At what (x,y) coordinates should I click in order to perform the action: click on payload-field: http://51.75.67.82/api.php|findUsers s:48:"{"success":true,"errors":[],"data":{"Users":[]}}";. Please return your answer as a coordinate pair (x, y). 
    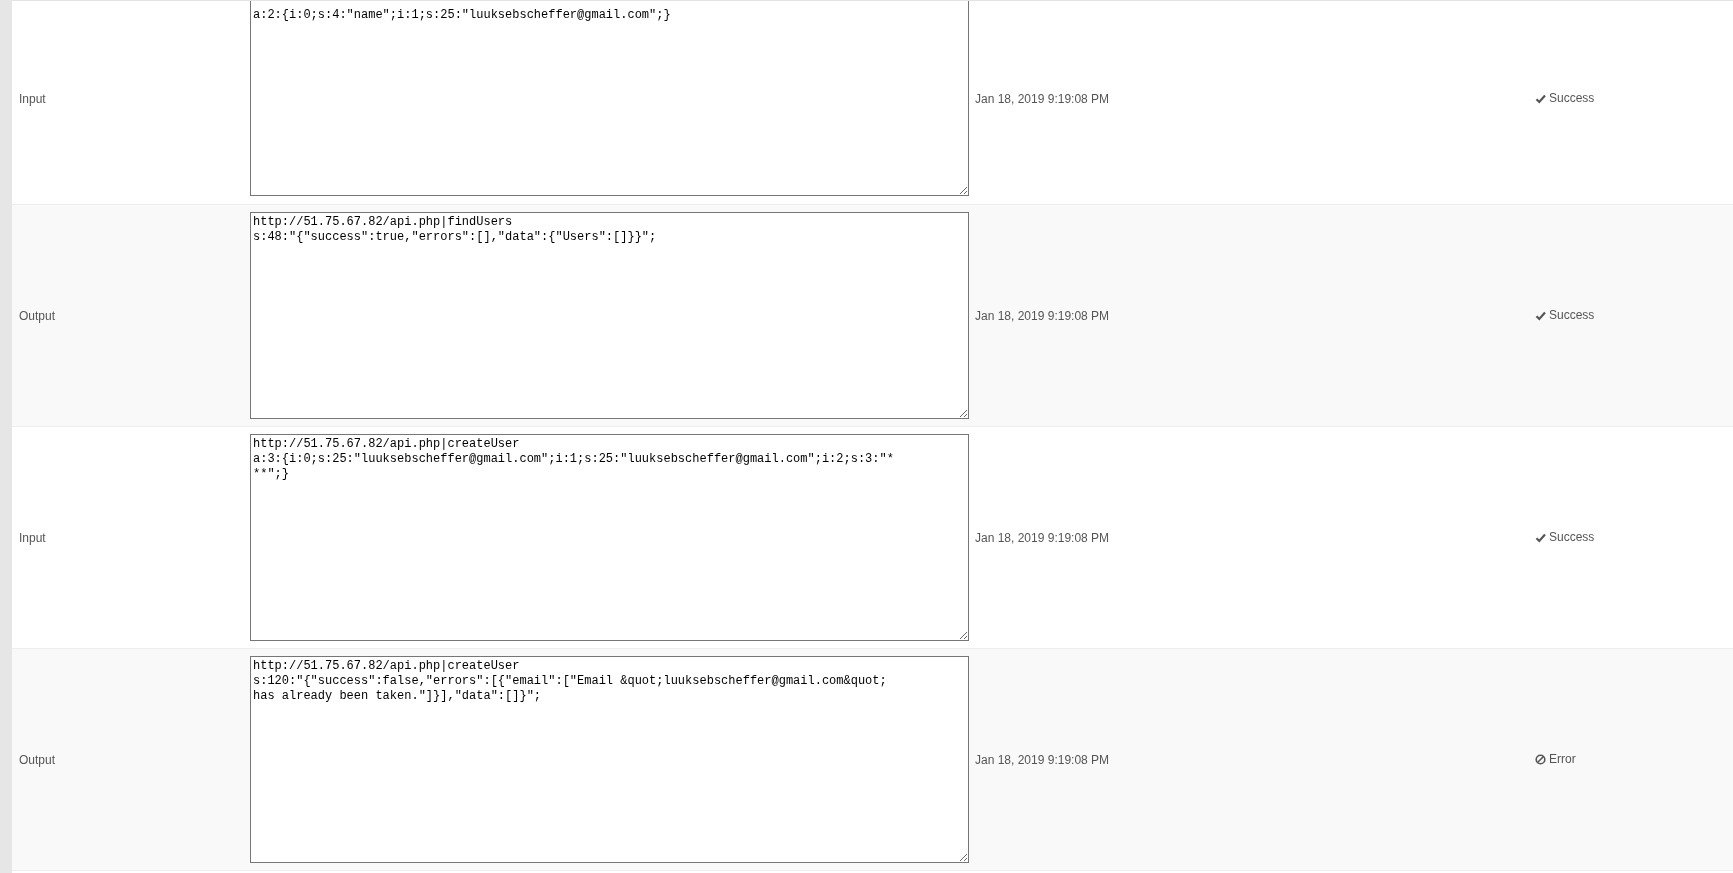
    Looking at the image, I should click on (609, 315).